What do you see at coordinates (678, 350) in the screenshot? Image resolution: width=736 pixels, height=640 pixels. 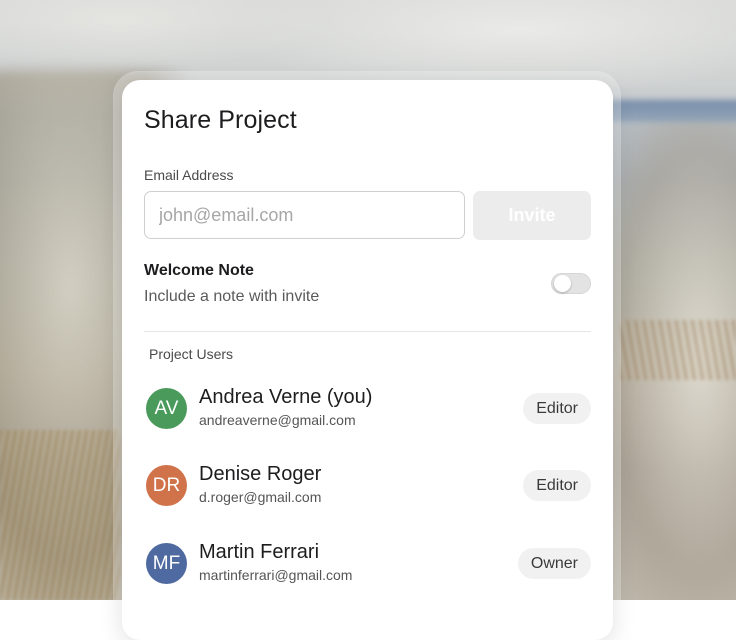 I see `background-grass-right` at bounding box center [678, 350].